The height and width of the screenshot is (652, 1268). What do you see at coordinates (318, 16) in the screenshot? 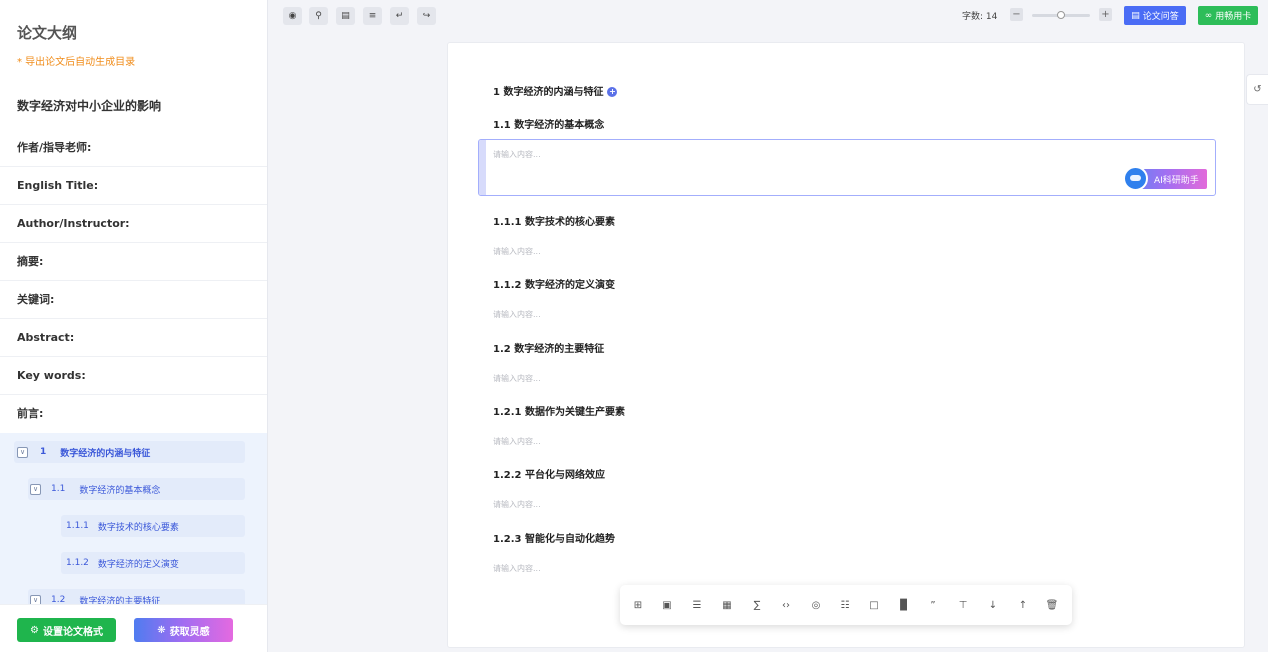
I see `search-icon: ⚲` at bounding box center [318, 16].